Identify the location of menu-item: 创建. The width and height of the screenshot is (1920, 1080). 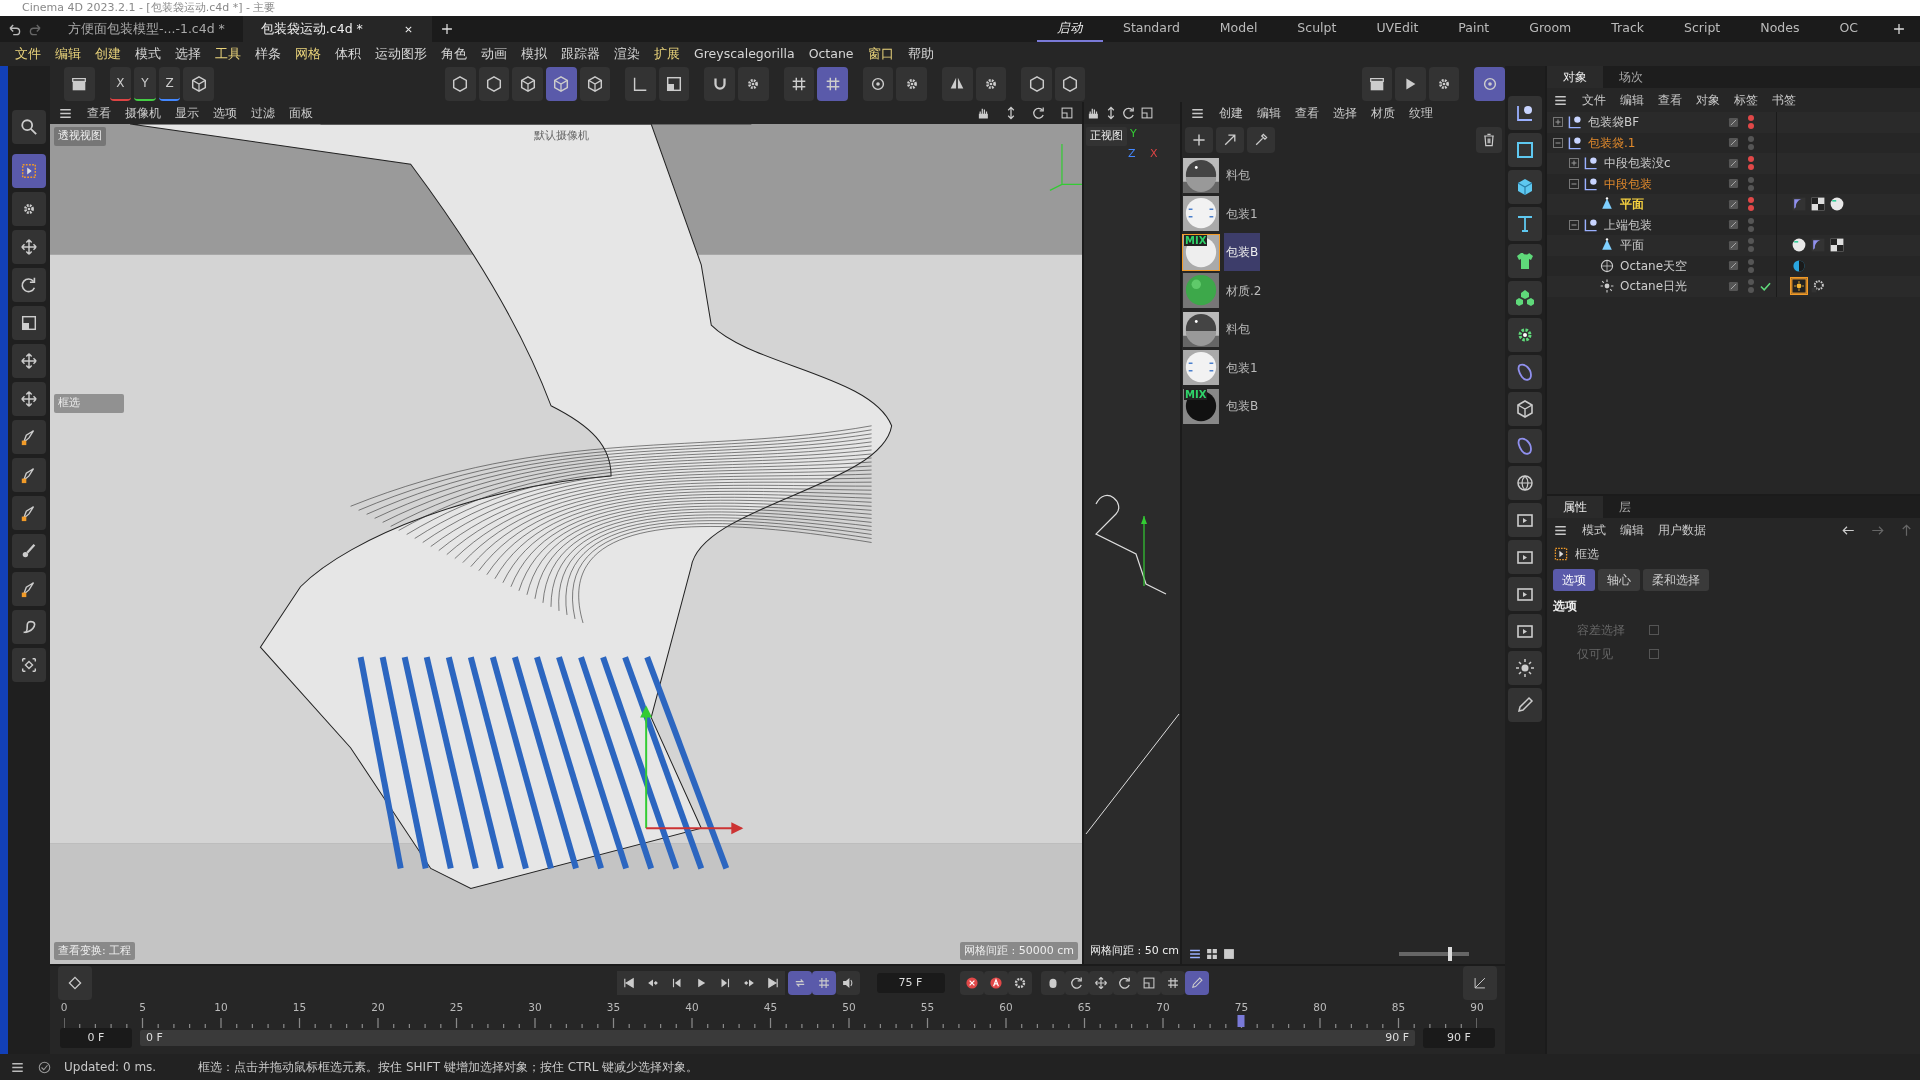
(108, 54).